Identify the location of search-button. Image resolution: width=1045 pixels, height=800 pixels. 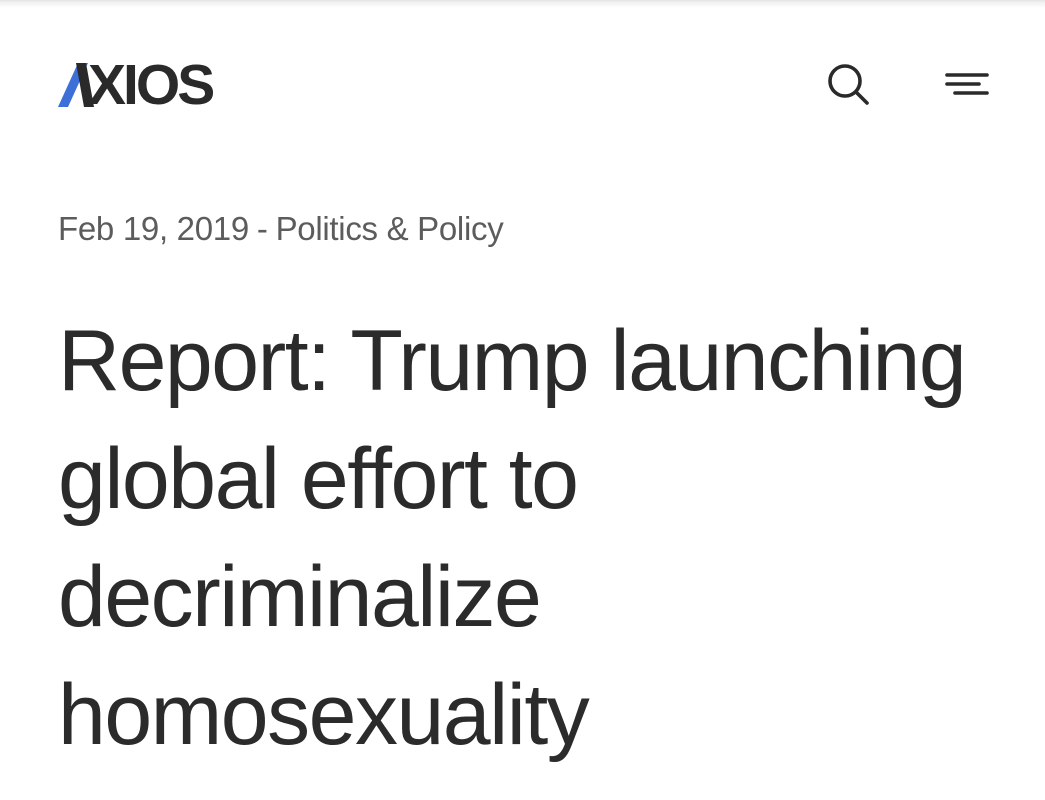
(848, 84).